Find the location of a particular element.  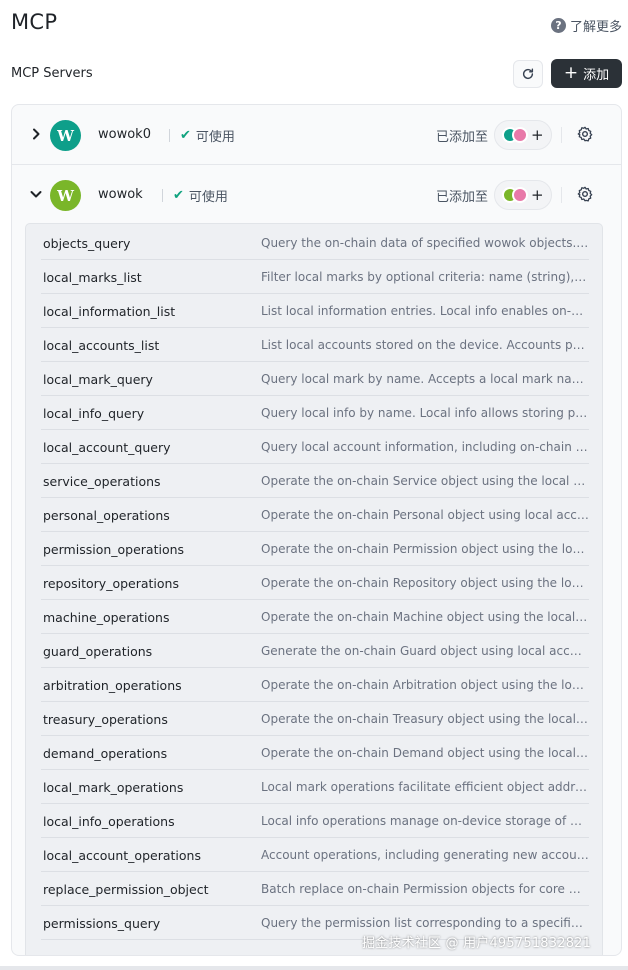

tool-name: demand_operations is located at coordinates (105, 753).